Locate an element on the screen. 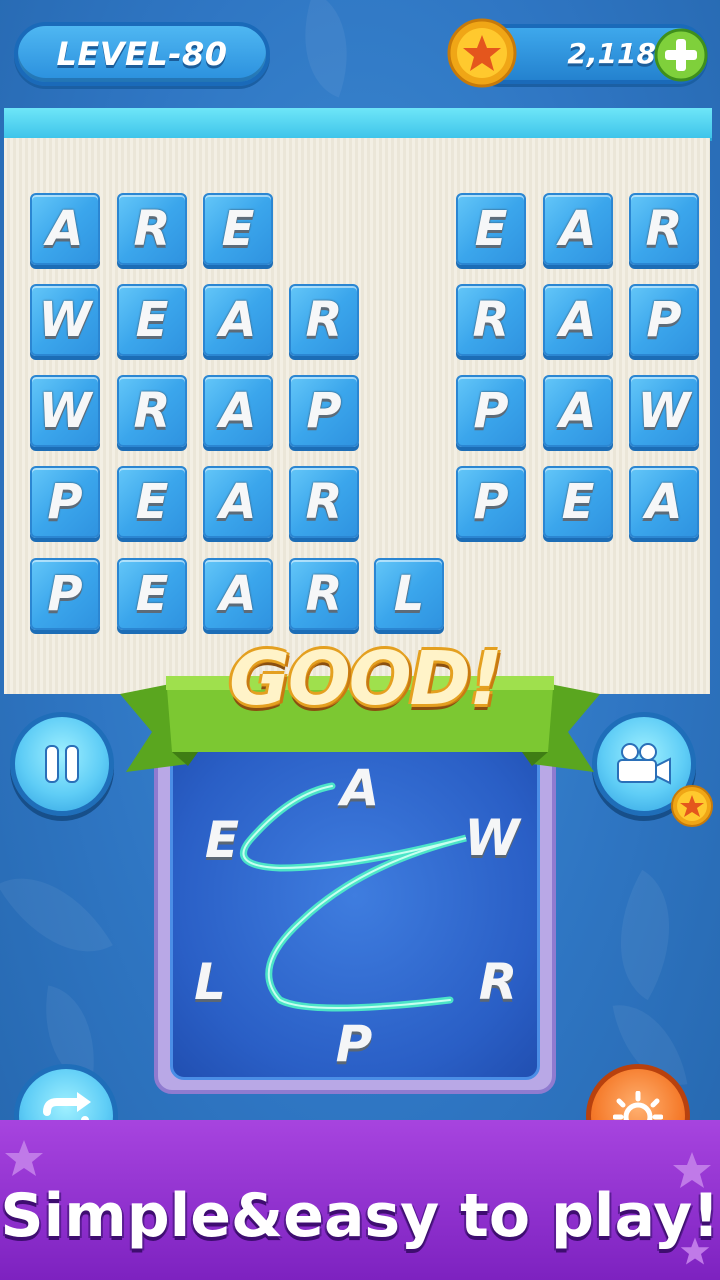 Image resolution: width=720 pixels, height=1280 pixels. add-coins-button is located at coordinates (681, 55).